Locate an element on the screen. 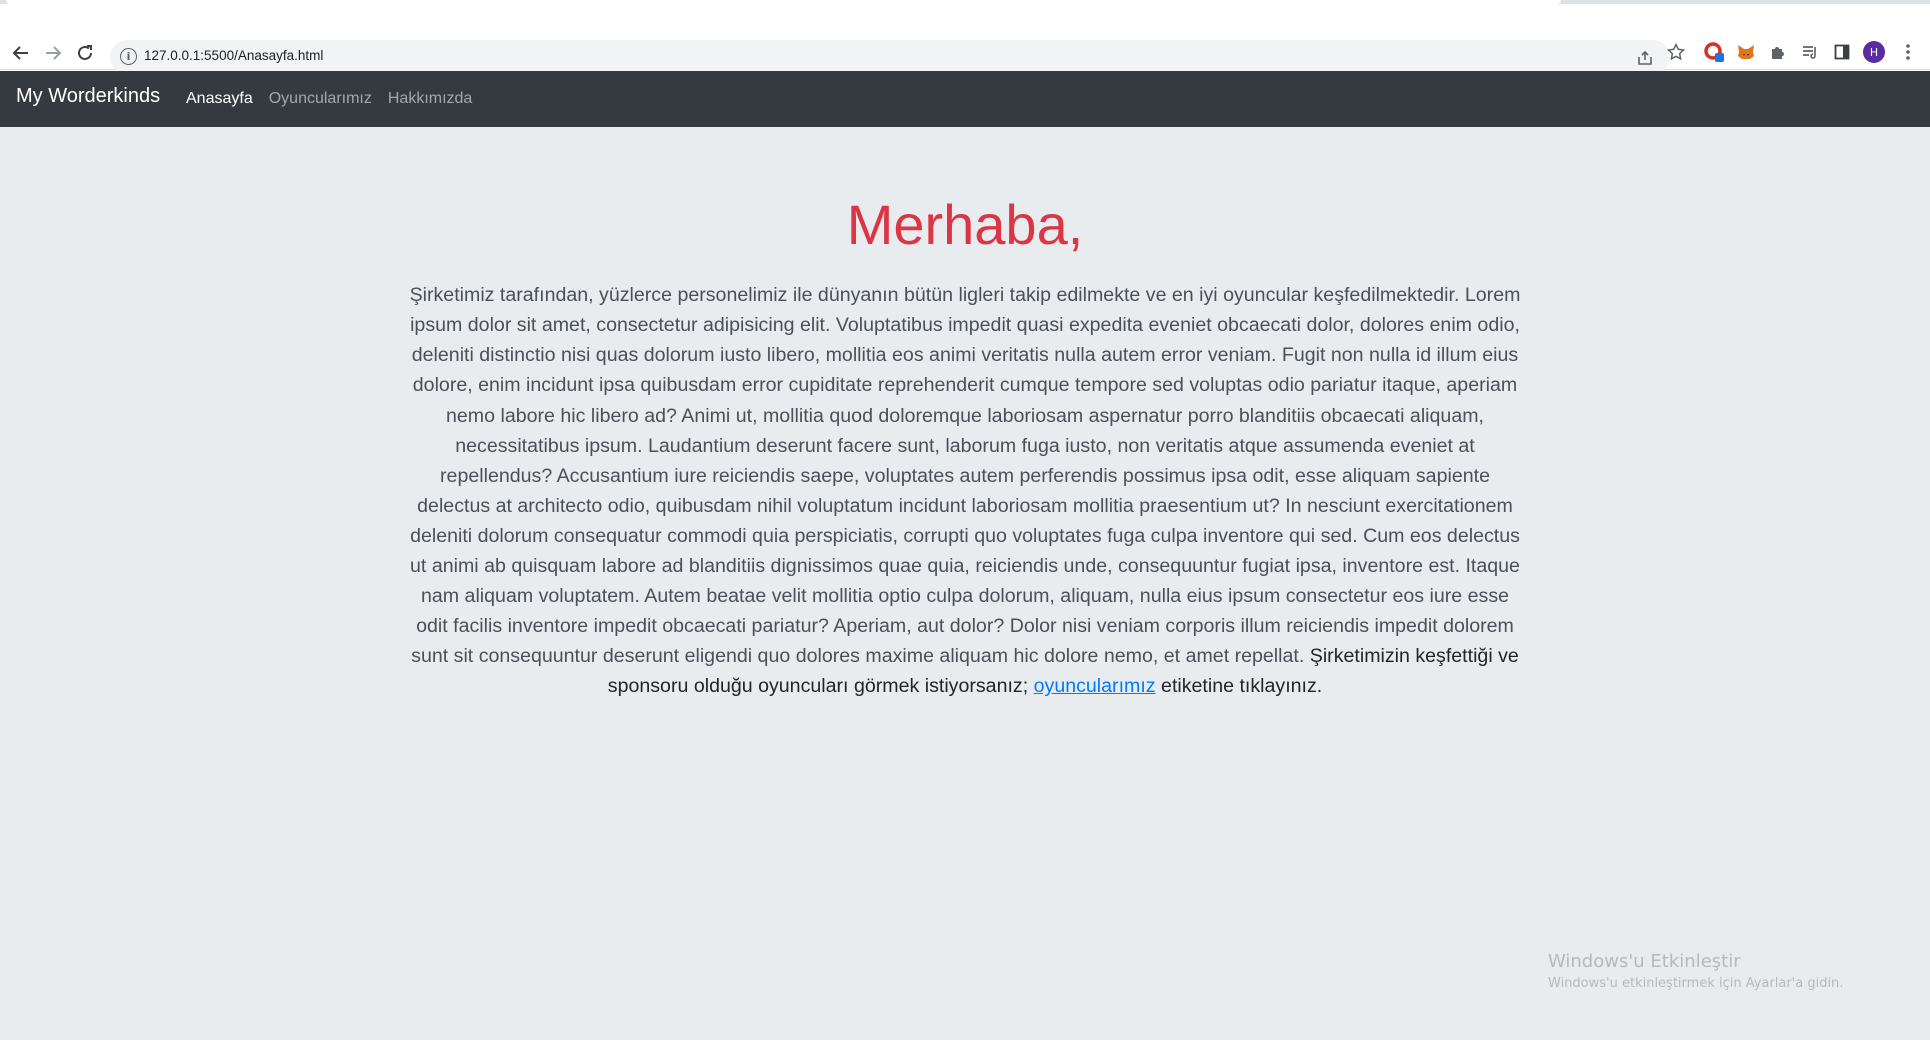 The height and width of the screenshot is (1040, 1930). url-text: 127.0.0.1:5500/Anasayfa.html is located at coordinates (233, 55).